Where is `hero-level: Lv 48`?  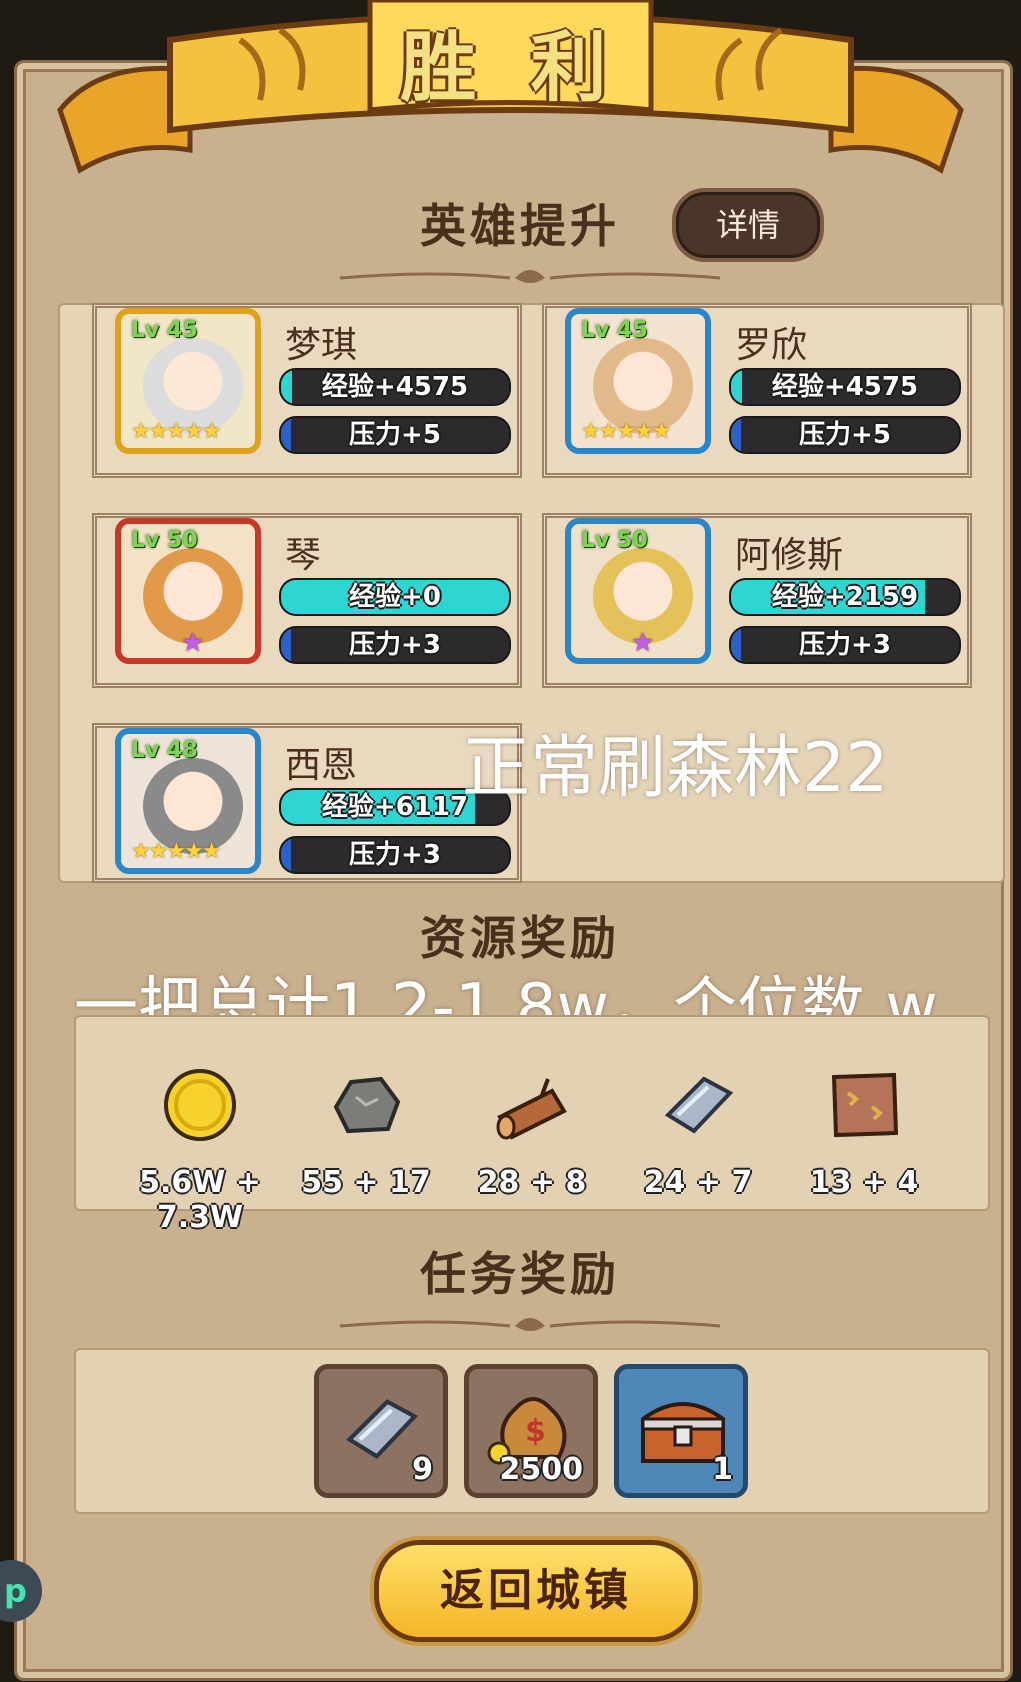 hero-level: Lv 48 is located at coordinates (164, 750).